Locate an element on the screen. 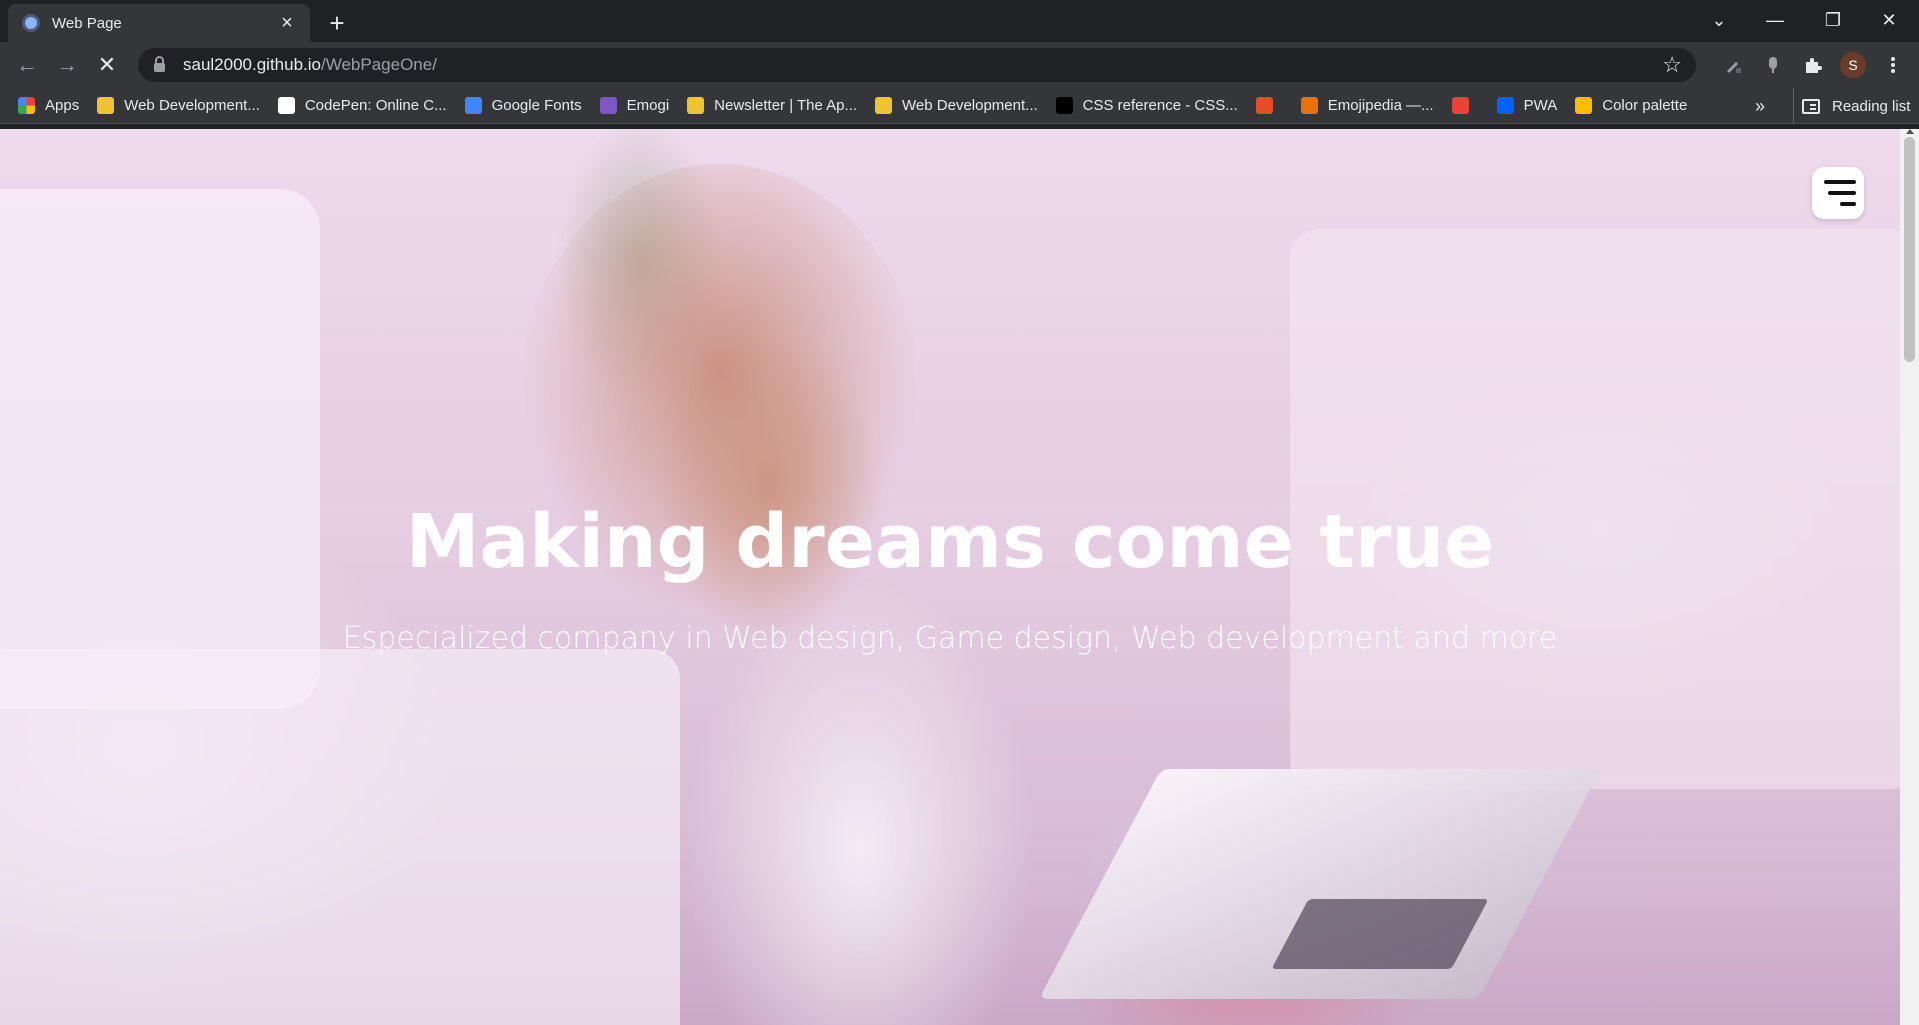 Image resolution: width=1919 pixels, height=1025 pixels. html5-icon is located at coordinates (1264, 105).